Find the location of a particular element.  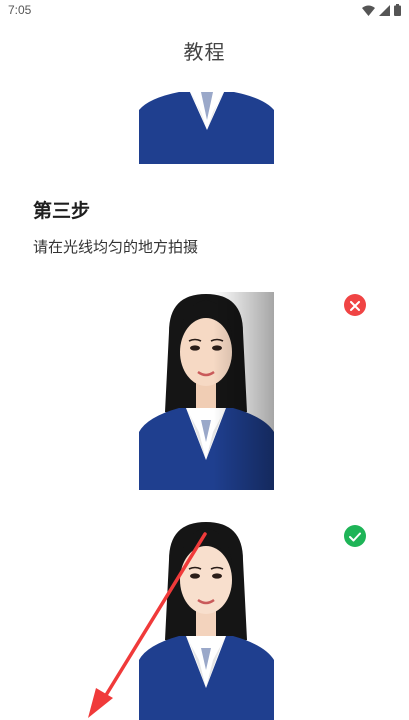

close-icon is located at coordinates (355, 305).